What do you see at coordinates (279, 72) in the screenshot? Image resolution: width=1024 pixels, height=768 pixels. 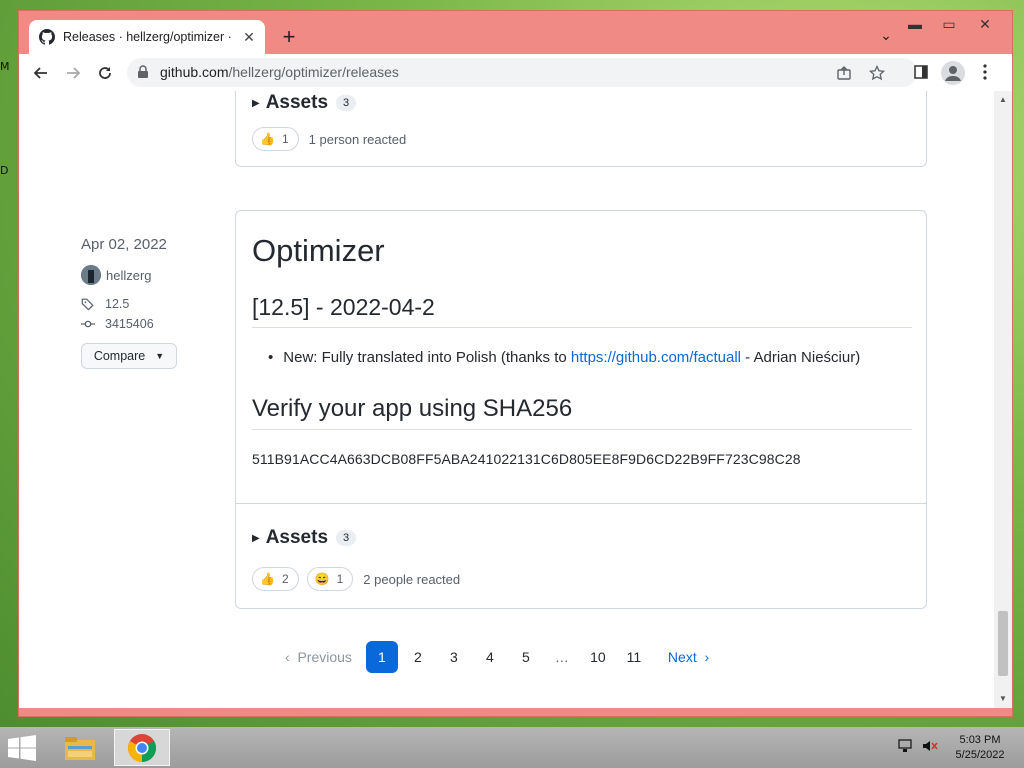 I see `url-text: github.com/hellzerg/optimizer/releases` at bounding box center [279, 72].